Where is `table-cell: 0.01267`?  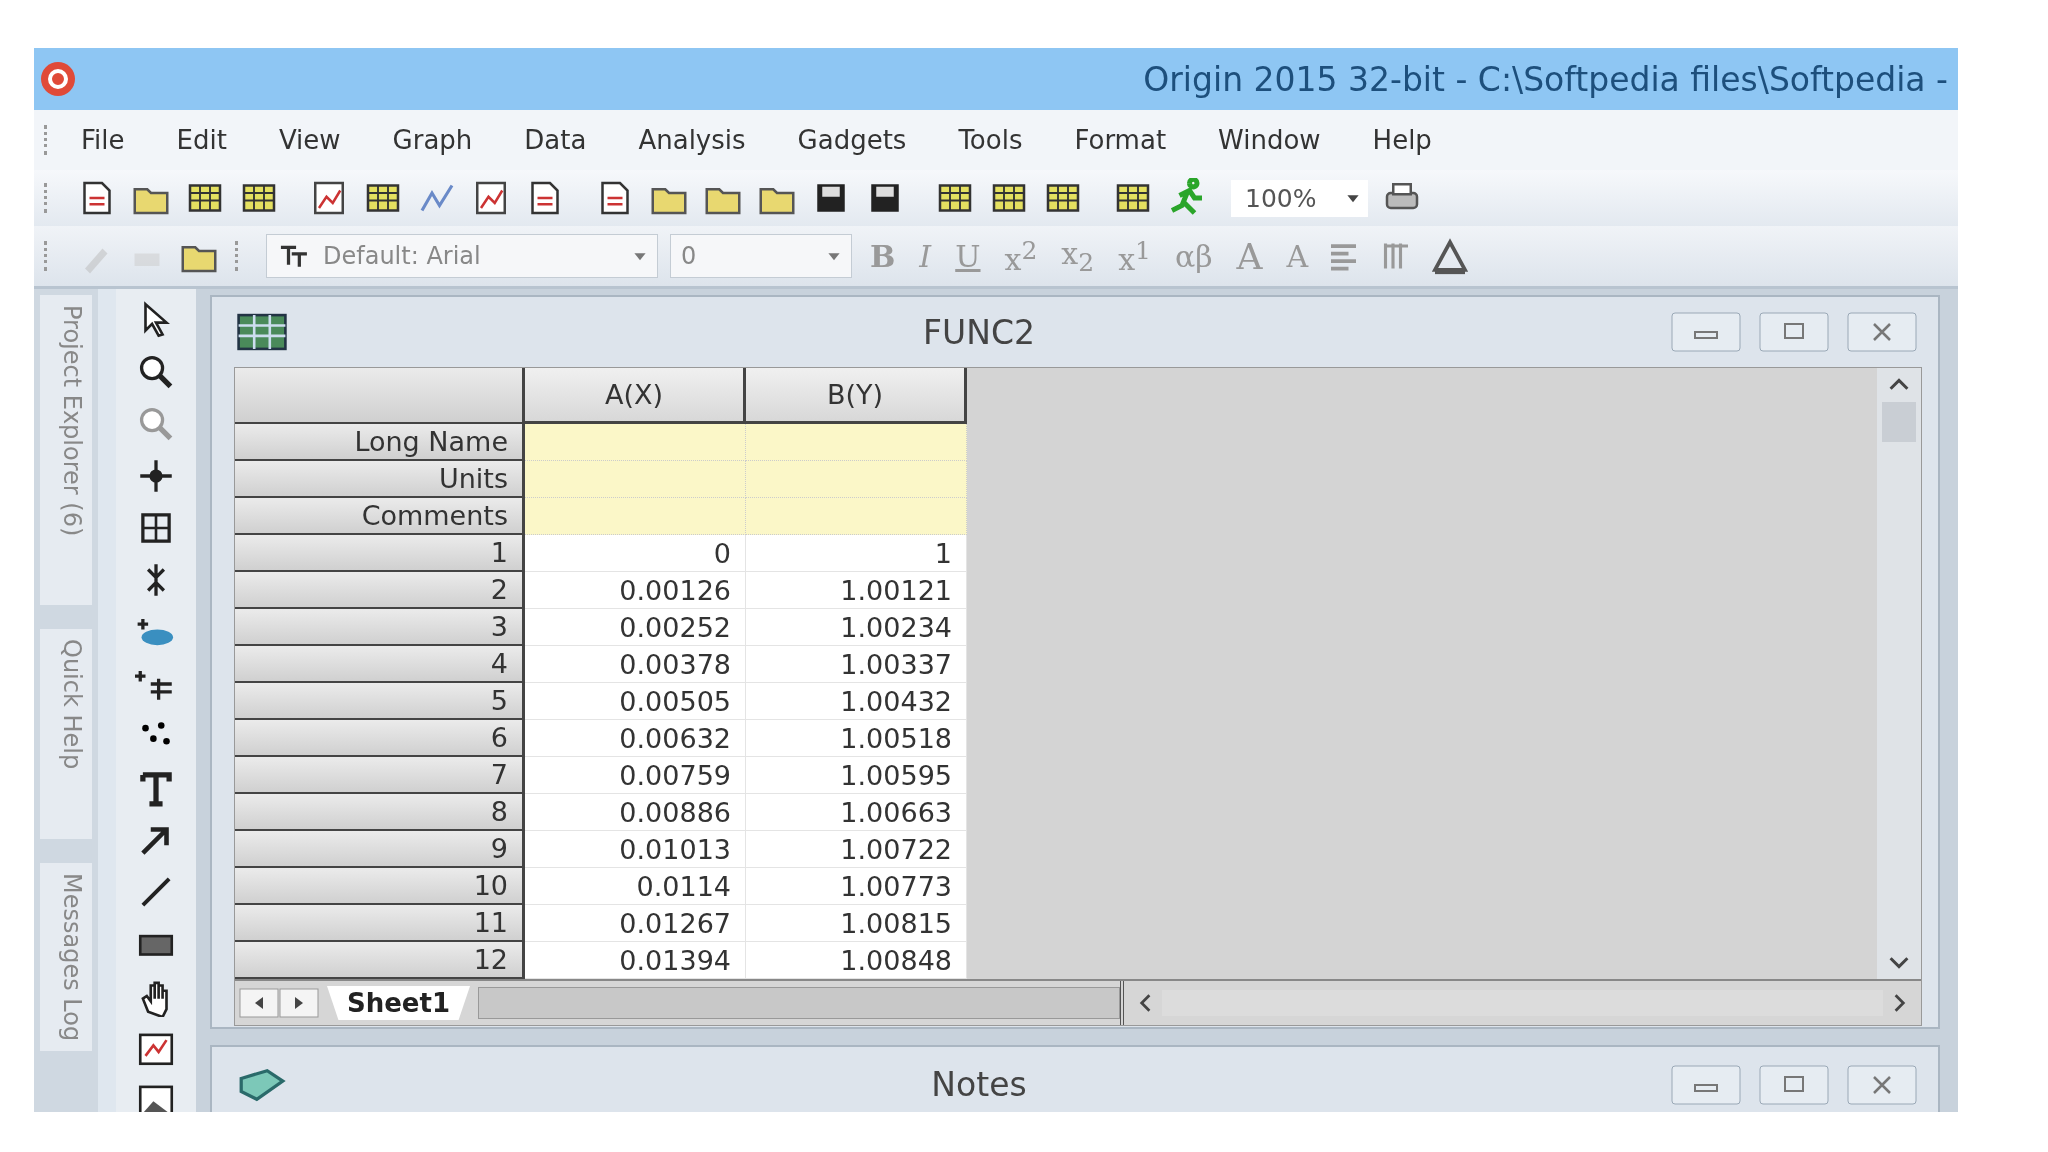 table-cell: 0.01267 is located at coordinates (635, 923).